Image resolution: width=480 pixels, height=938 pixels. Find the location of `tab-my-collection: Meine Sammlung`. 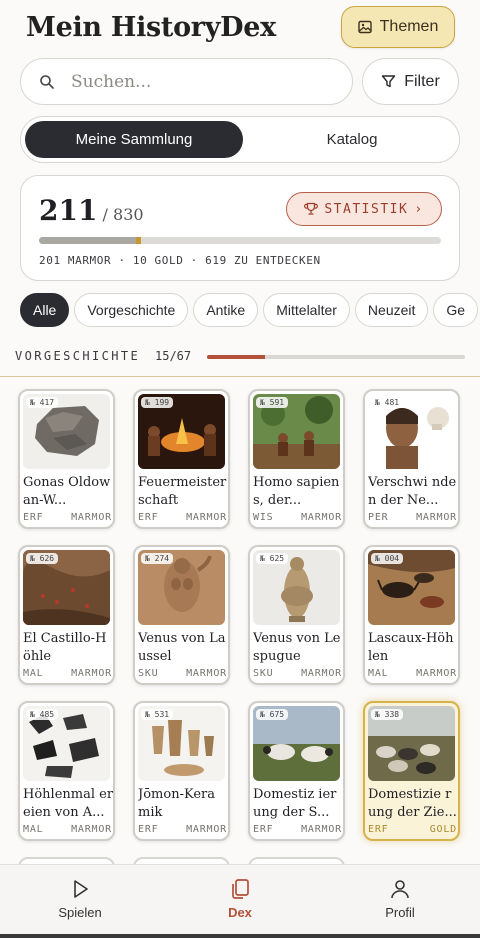

tab-my-collection: Meine Sammlung is located at coordinates (134, 139).